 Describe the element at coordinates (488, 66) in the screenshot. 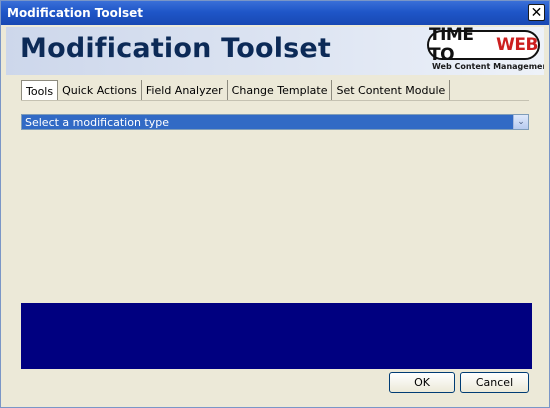

I see `logo-tagline: Web Content Management` at that location.